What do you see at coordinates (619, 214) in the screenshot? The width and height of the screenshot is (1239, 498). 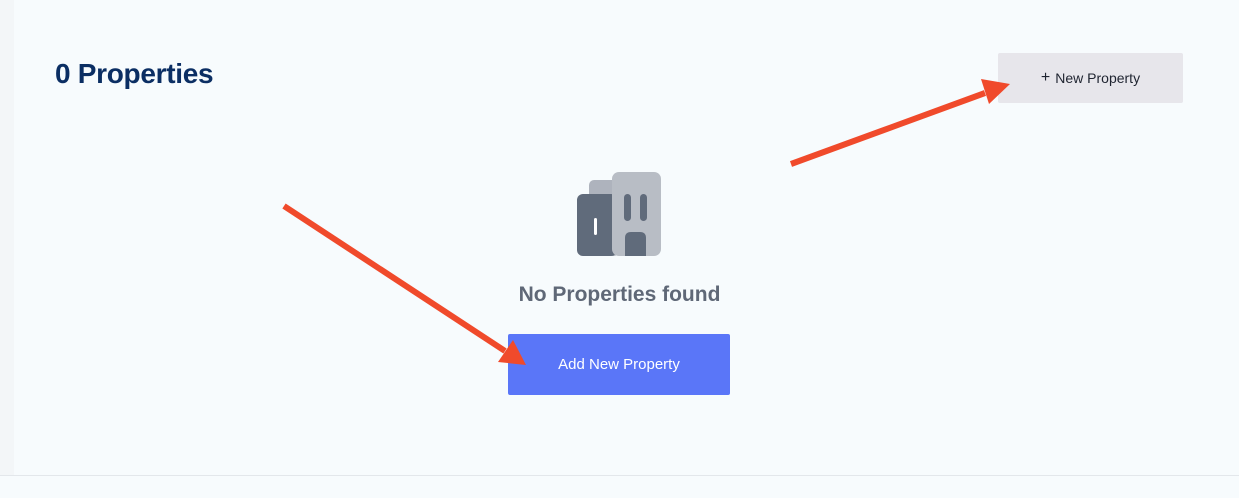 I see `buildings-icon` at bounding box center [619, 214].